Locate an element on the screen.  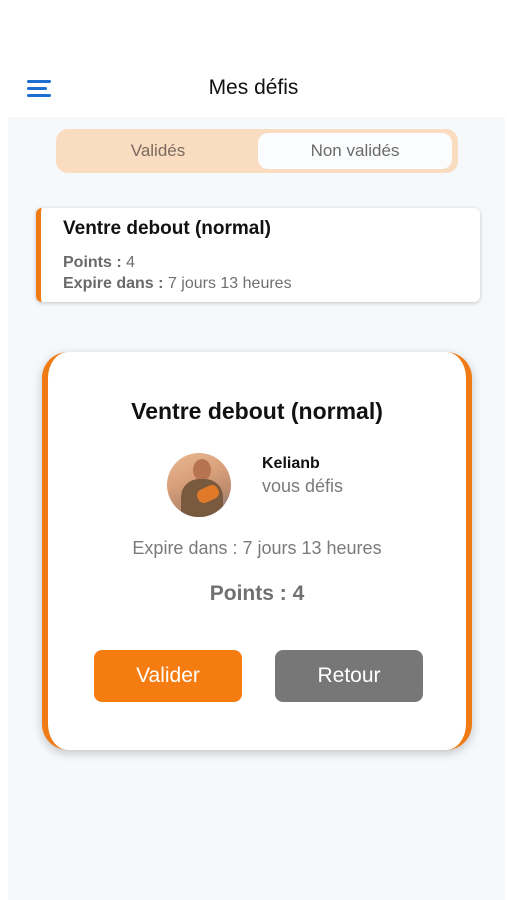
tab-non-valides: Non validés is located at coordinates (355, 151).